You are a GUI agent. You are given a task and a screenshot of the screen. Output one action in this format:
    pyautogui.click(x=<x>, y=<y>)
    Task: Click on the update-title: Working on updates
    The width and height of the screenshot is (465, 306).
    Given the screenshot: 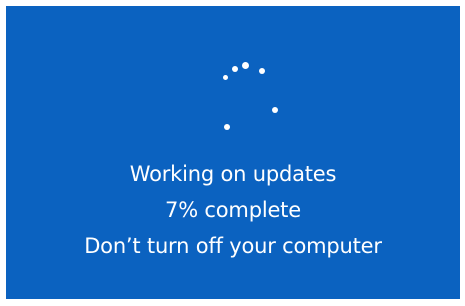 What is the action you would take?
    pyautogui.click(x=233, y=174)
    